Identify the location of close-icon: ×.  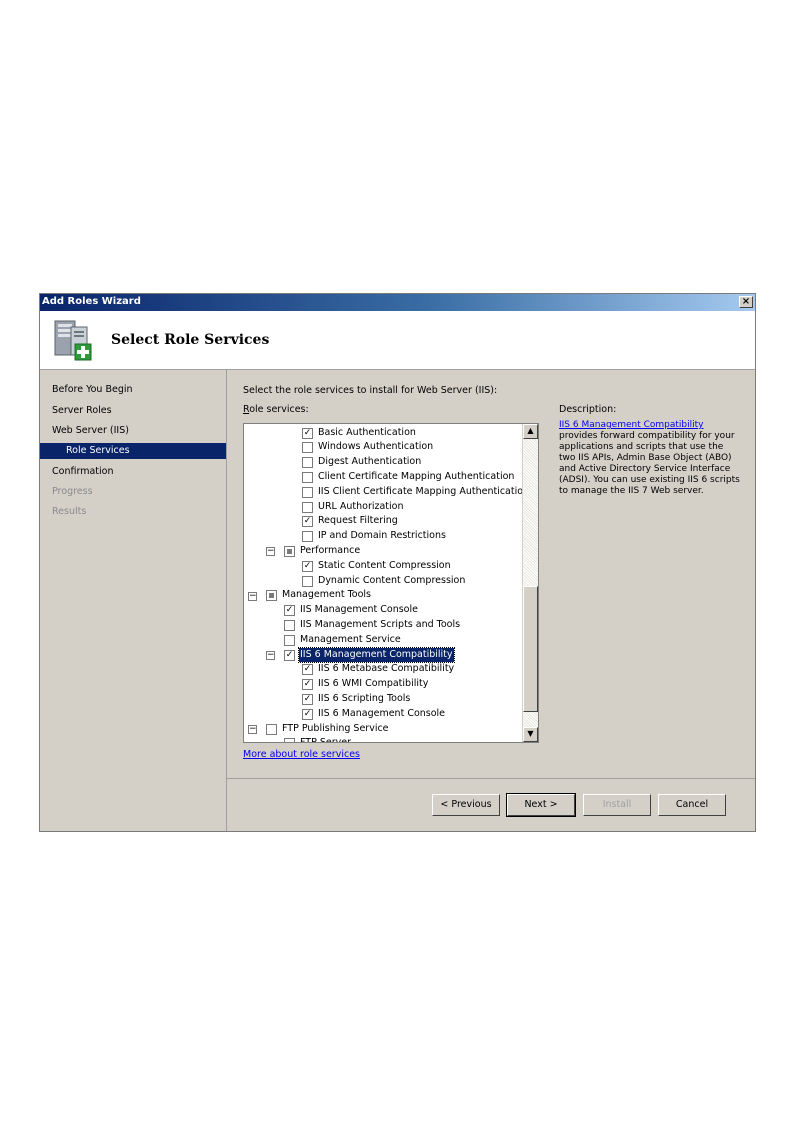
(746, 301).